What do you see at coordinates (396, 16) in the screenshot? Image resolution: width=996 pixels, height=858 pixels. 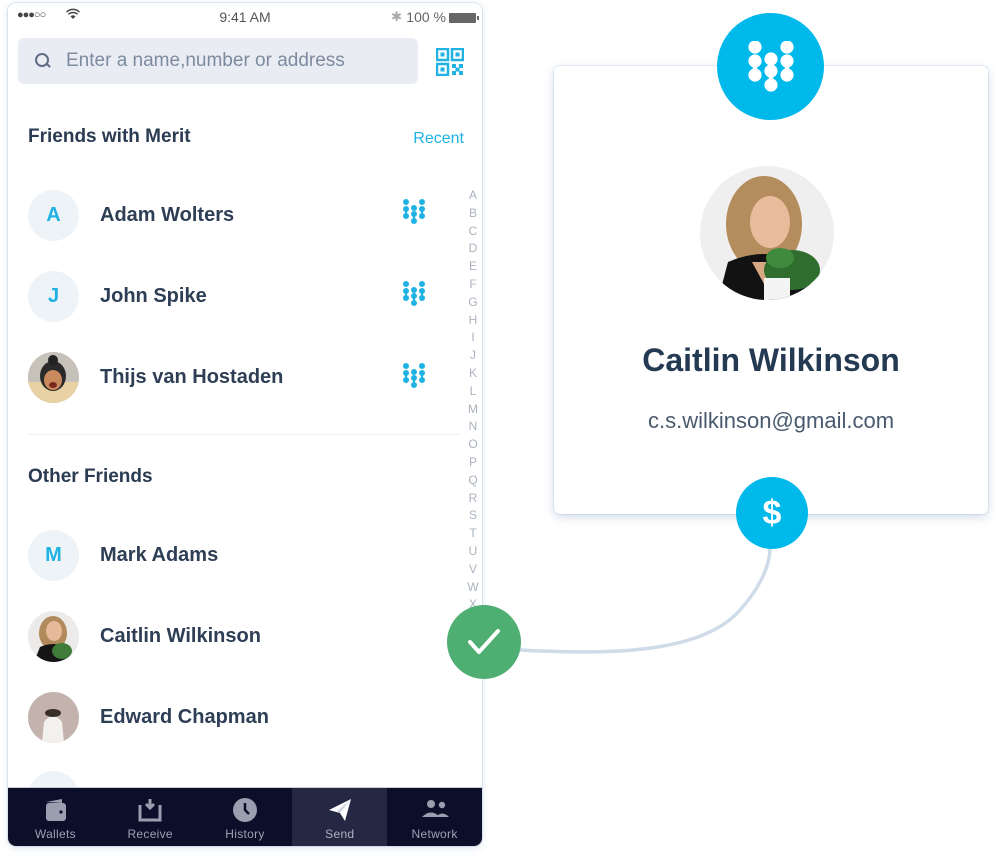 I see `bluetooth-icon: ✱` at bounding box center [396, 16].